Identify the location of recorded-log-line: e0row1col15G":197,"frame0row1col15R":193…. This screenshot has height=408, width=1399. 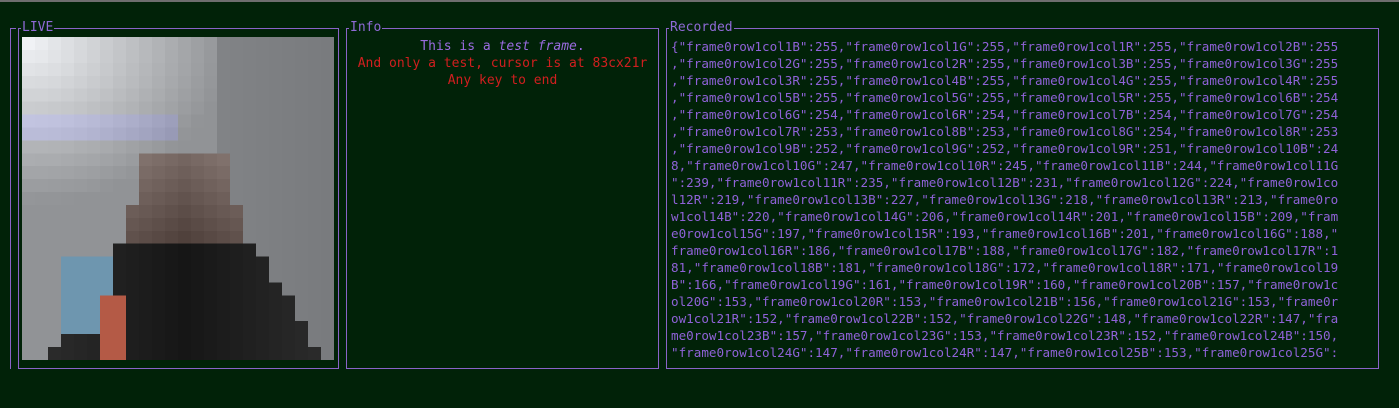
(1005, 233).